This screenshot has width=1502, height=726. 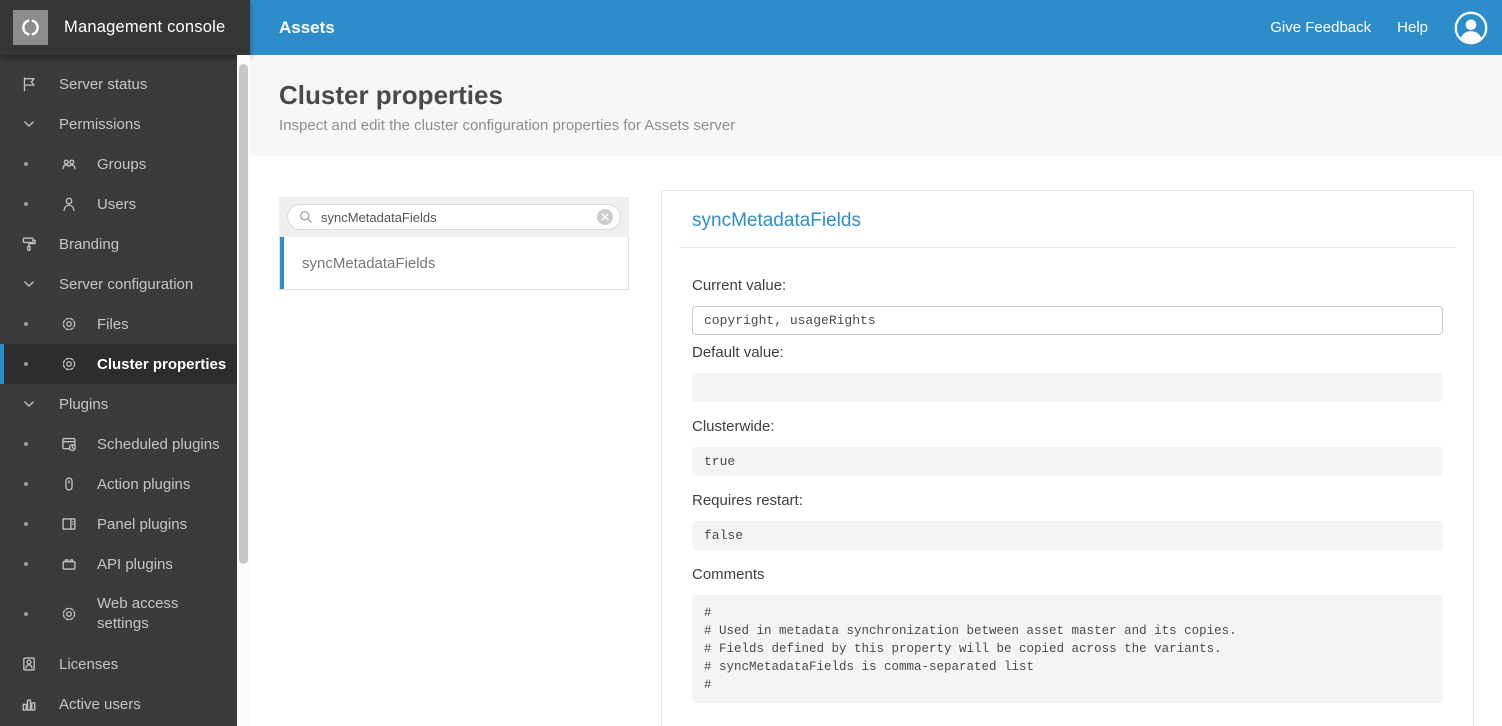 I want to click on search-container, so click(x=454, y=217).